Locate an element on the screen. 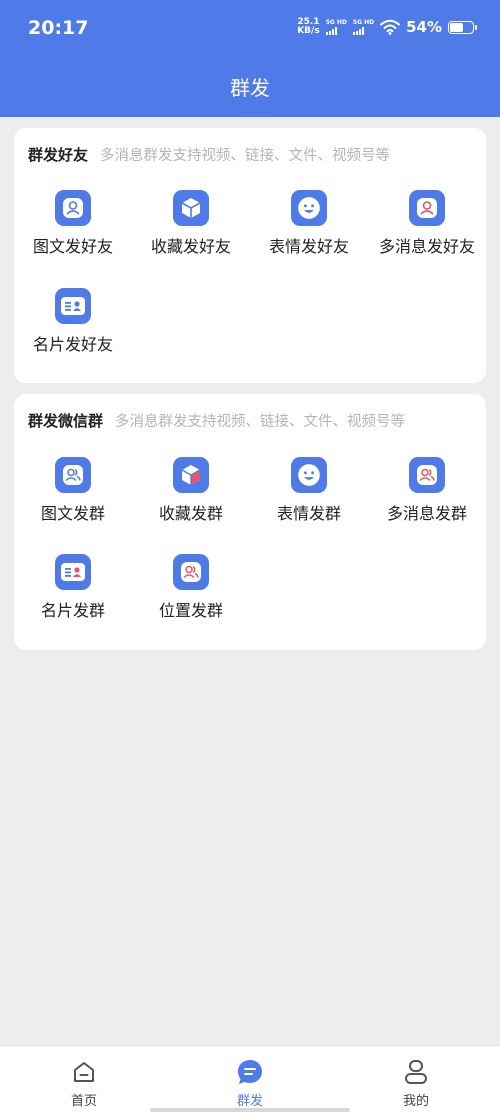 Image resolution: width=500 pixels, height=1115 pixels. signal-icon-1: 5G HD is located at coordinates (336, 27).